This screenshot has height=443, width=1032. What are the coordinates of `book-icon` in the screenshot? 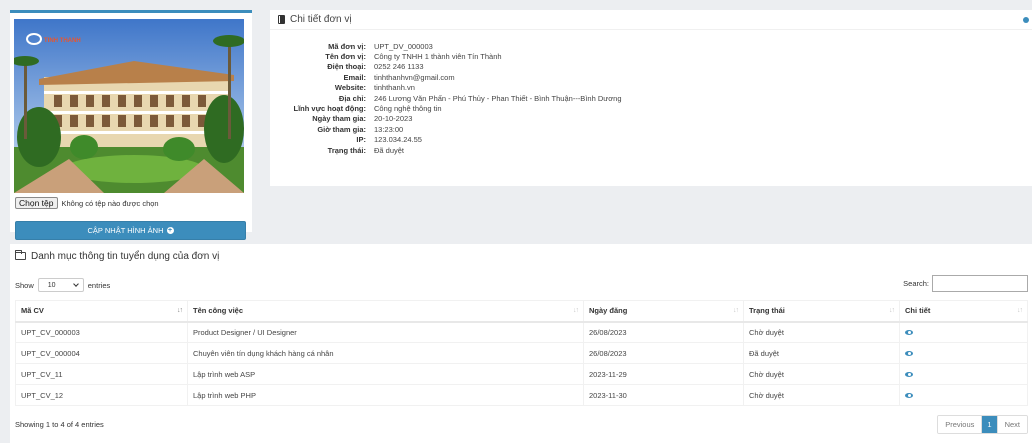 It's located at (281, 19).